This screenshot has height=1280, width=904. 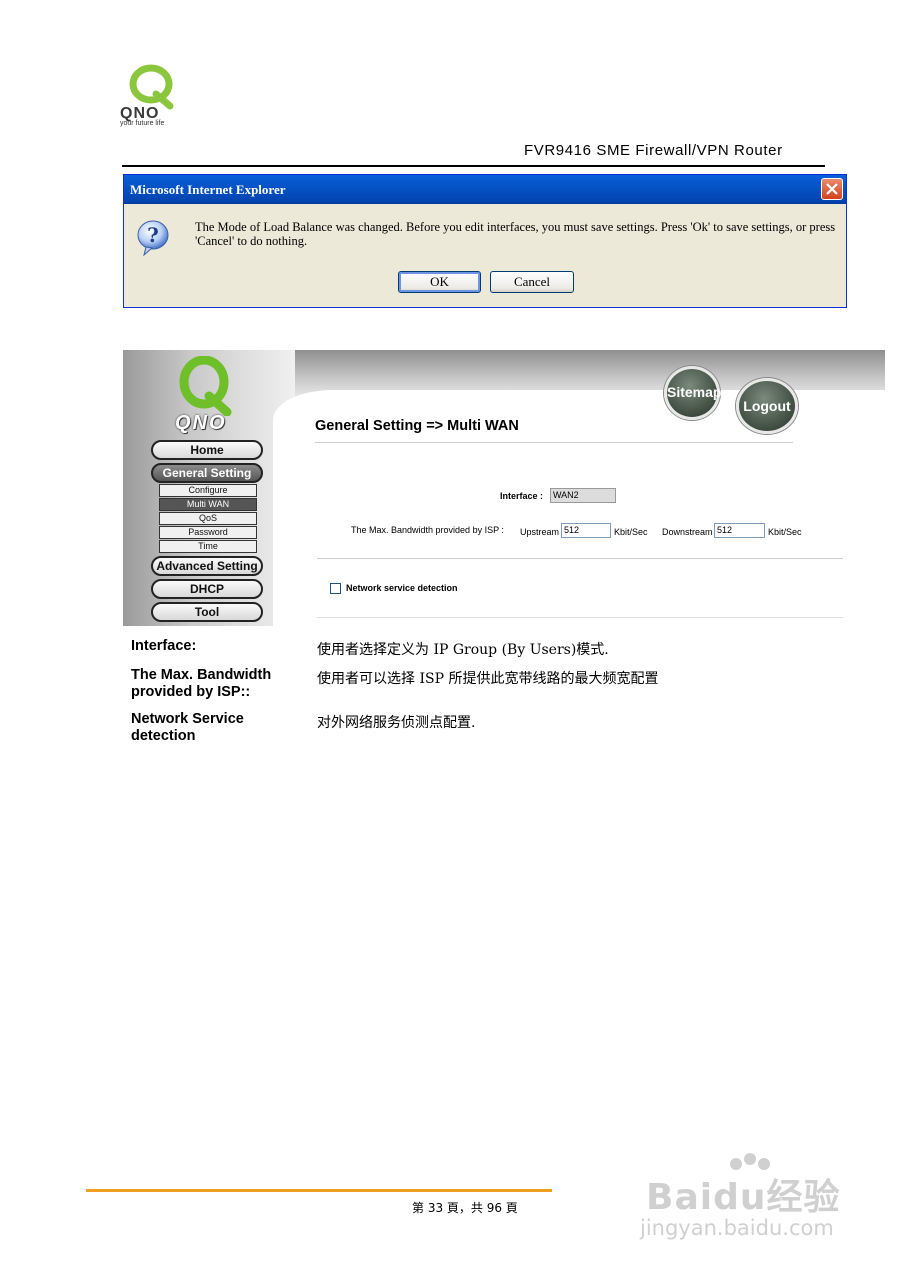 I want to click on nav-sub-password: Password, so click(x=208, y=532).